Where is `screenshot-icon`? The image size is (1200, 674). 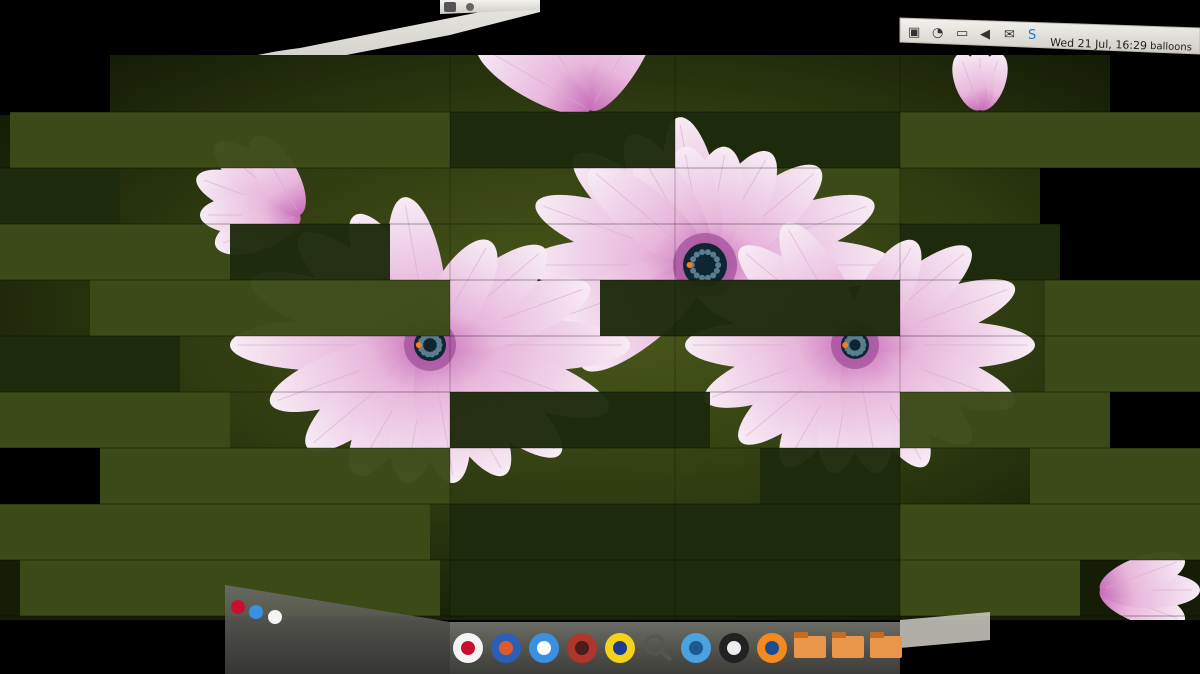 screenshot-icon is located at coordinates (582, 648).